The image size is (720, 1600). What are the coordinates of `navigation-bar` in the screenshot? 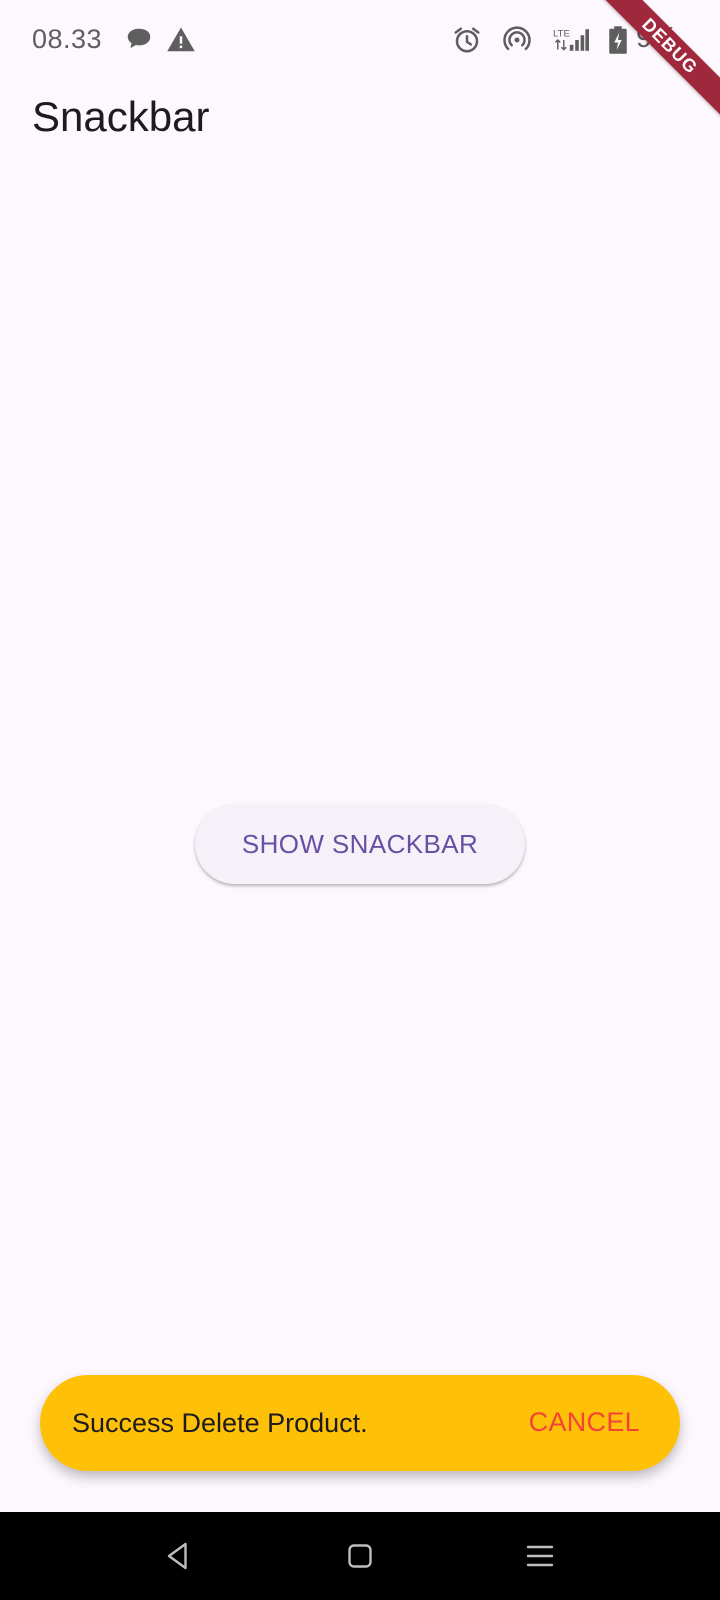 It's located at (360, 1556).